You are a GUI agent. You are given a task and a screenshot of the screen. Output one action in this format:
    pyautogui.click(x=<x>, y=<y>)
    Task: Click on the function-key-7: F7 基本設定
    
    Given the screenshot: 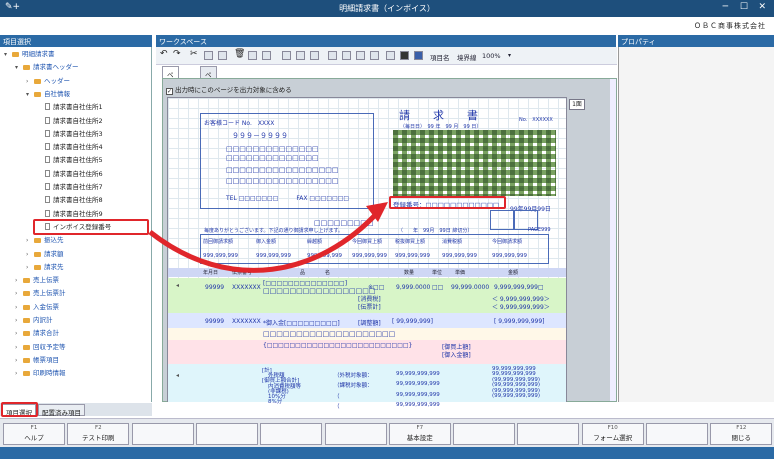 What is the action you would take?
    pyautogui.click(x=419, y=434)
    